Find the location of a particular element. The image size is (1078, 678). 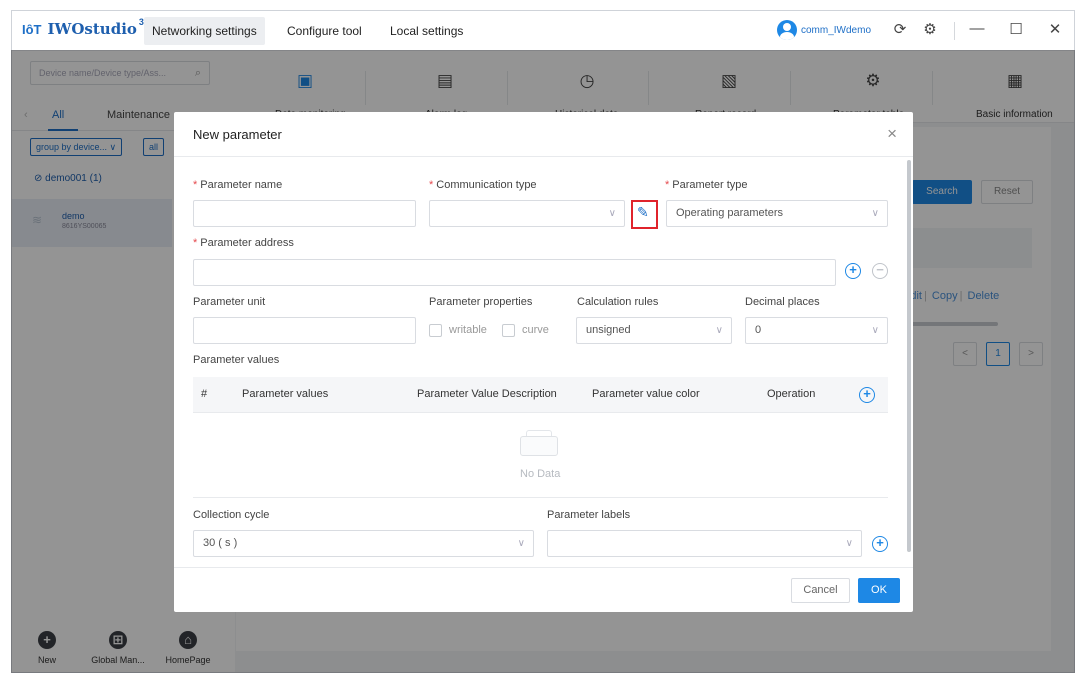

empty-inbox-icon is located at coordinates (539, 443).